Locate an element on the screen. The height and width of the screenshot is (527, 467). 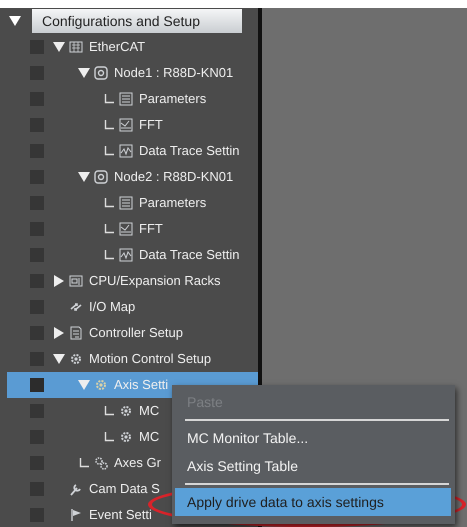
tree-item-label: Motion Control Setup is located at coordinates (150, 359).